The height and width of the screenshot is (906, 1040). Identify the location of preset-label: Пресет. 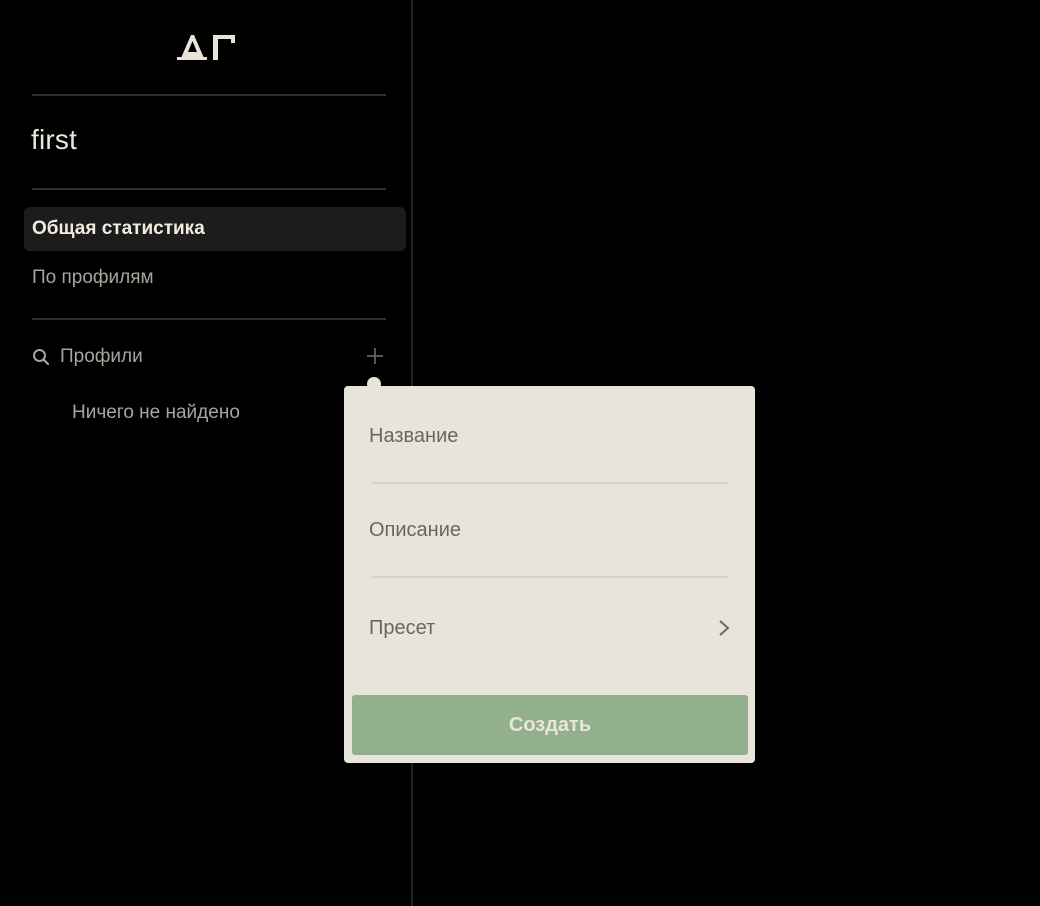
(402, 627).